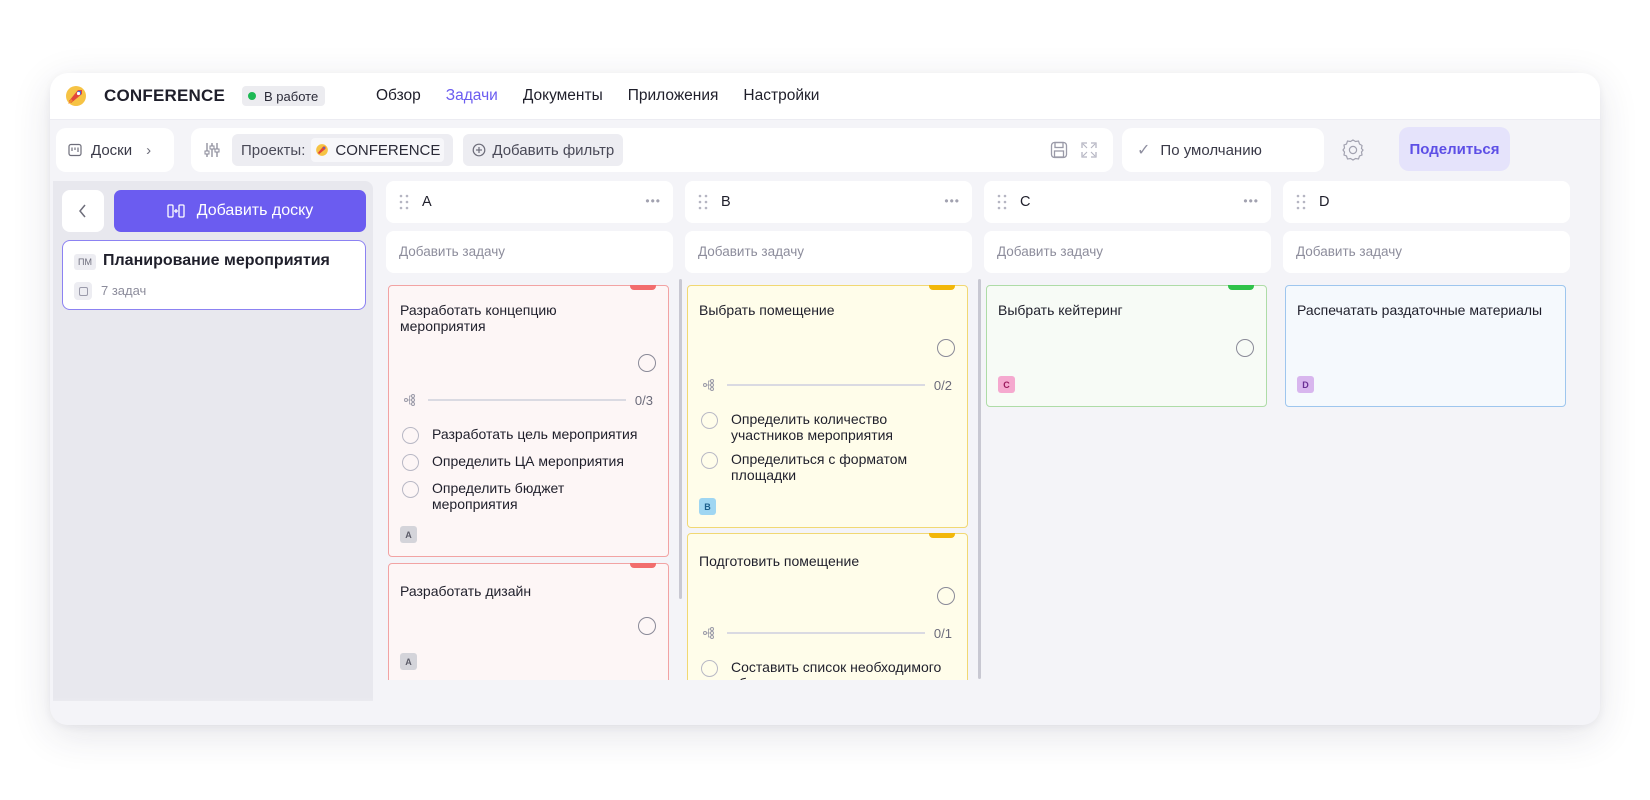 The width and height of the screenshot is (1650, 800). What do you see at coordinates (1324, 202) in the screenshot?
I see `column-title: D` at bounding box center [1324, 202].